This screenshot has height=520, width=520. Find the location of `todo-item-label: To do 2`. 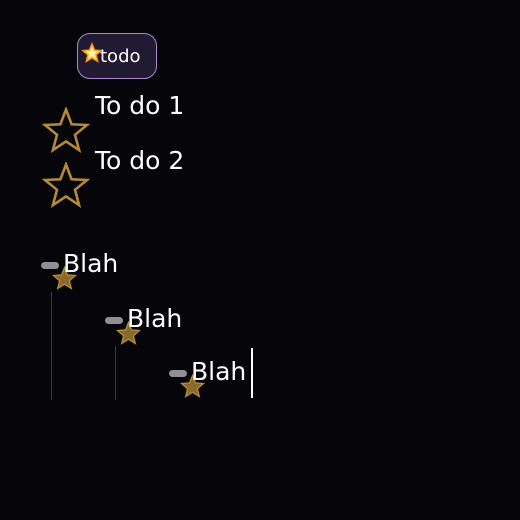

todo-item-label: To do 2 is located at coordinates (139, 161).